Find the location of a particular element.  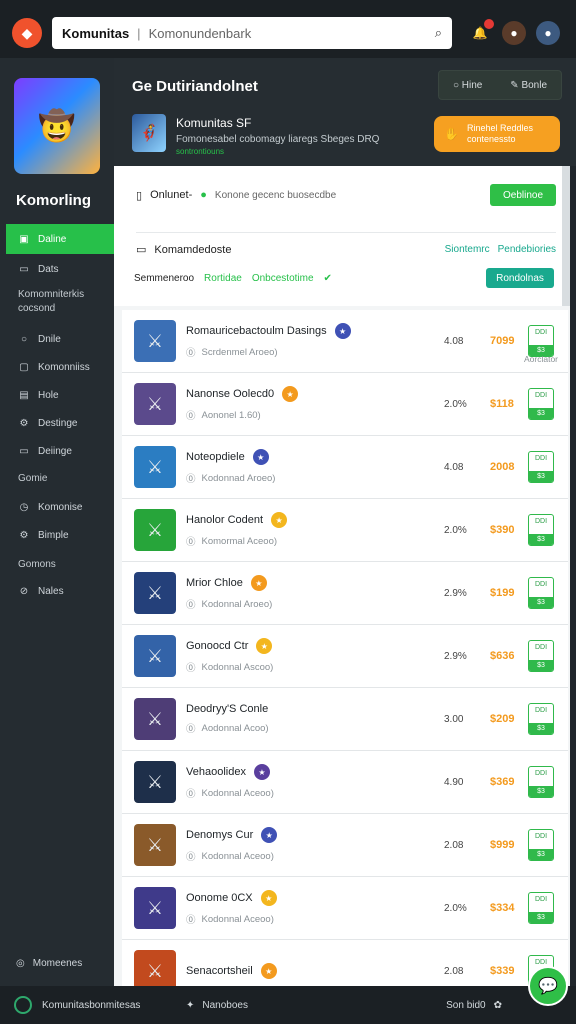

tab-siontemrc: Siontemrc is located at coordinates (467, 249).